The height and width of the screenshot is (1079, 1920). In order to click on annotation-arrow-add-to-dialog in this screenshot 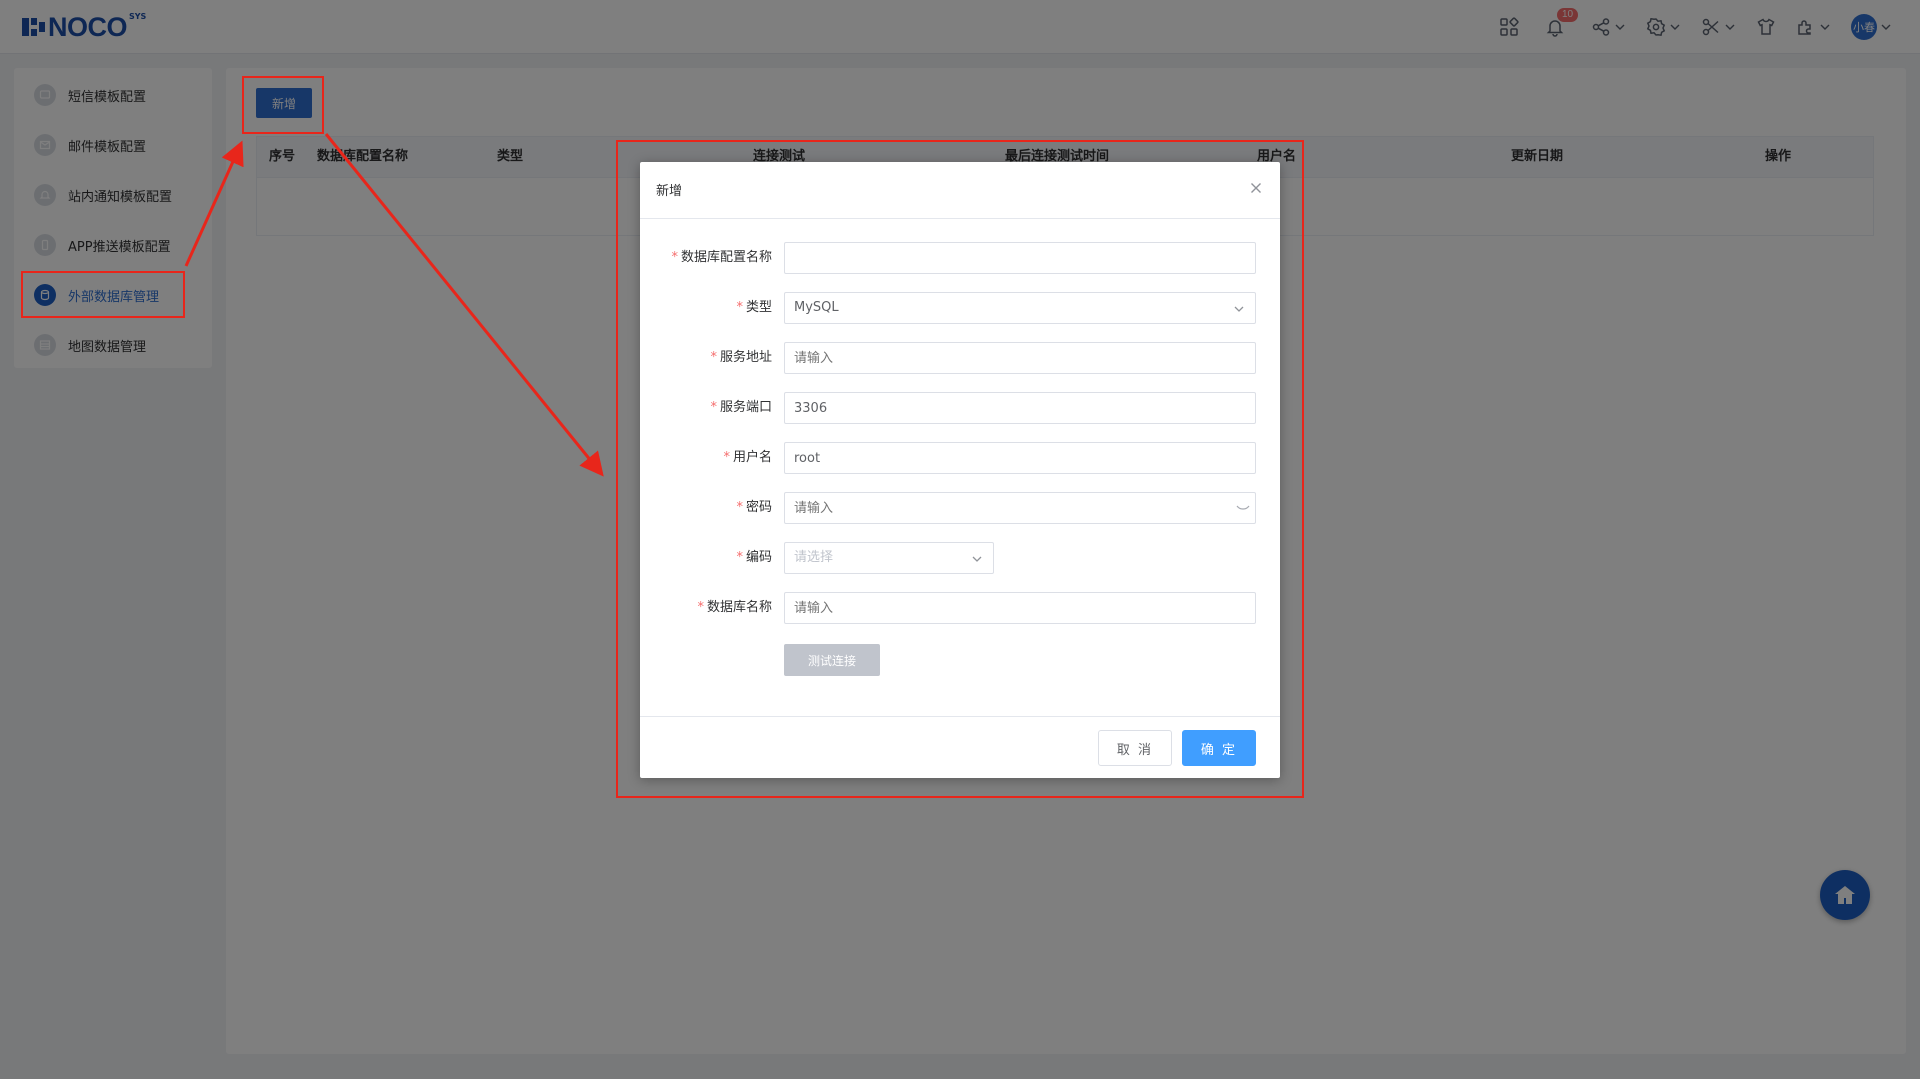, I will do `click(464, 305)`.